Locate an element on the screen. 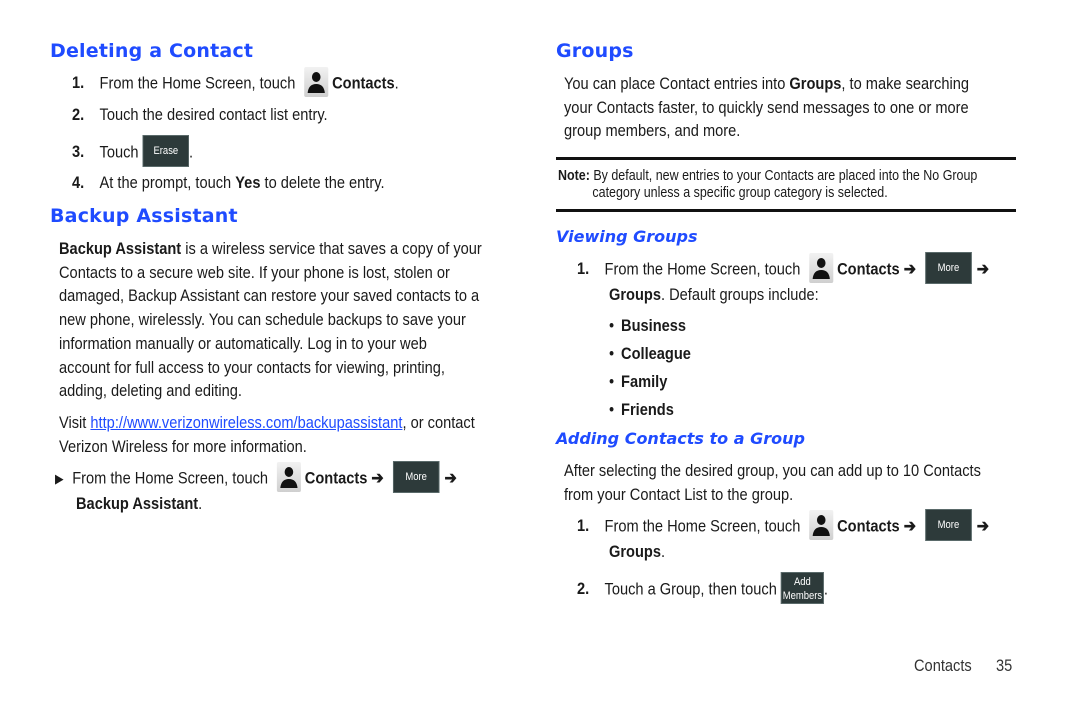 Image resolution: width=1080 pixels, height=720 pixels. adding-step-2: 2. Touch a Group, then touch Add Members. is located at coordinates (702, 589).